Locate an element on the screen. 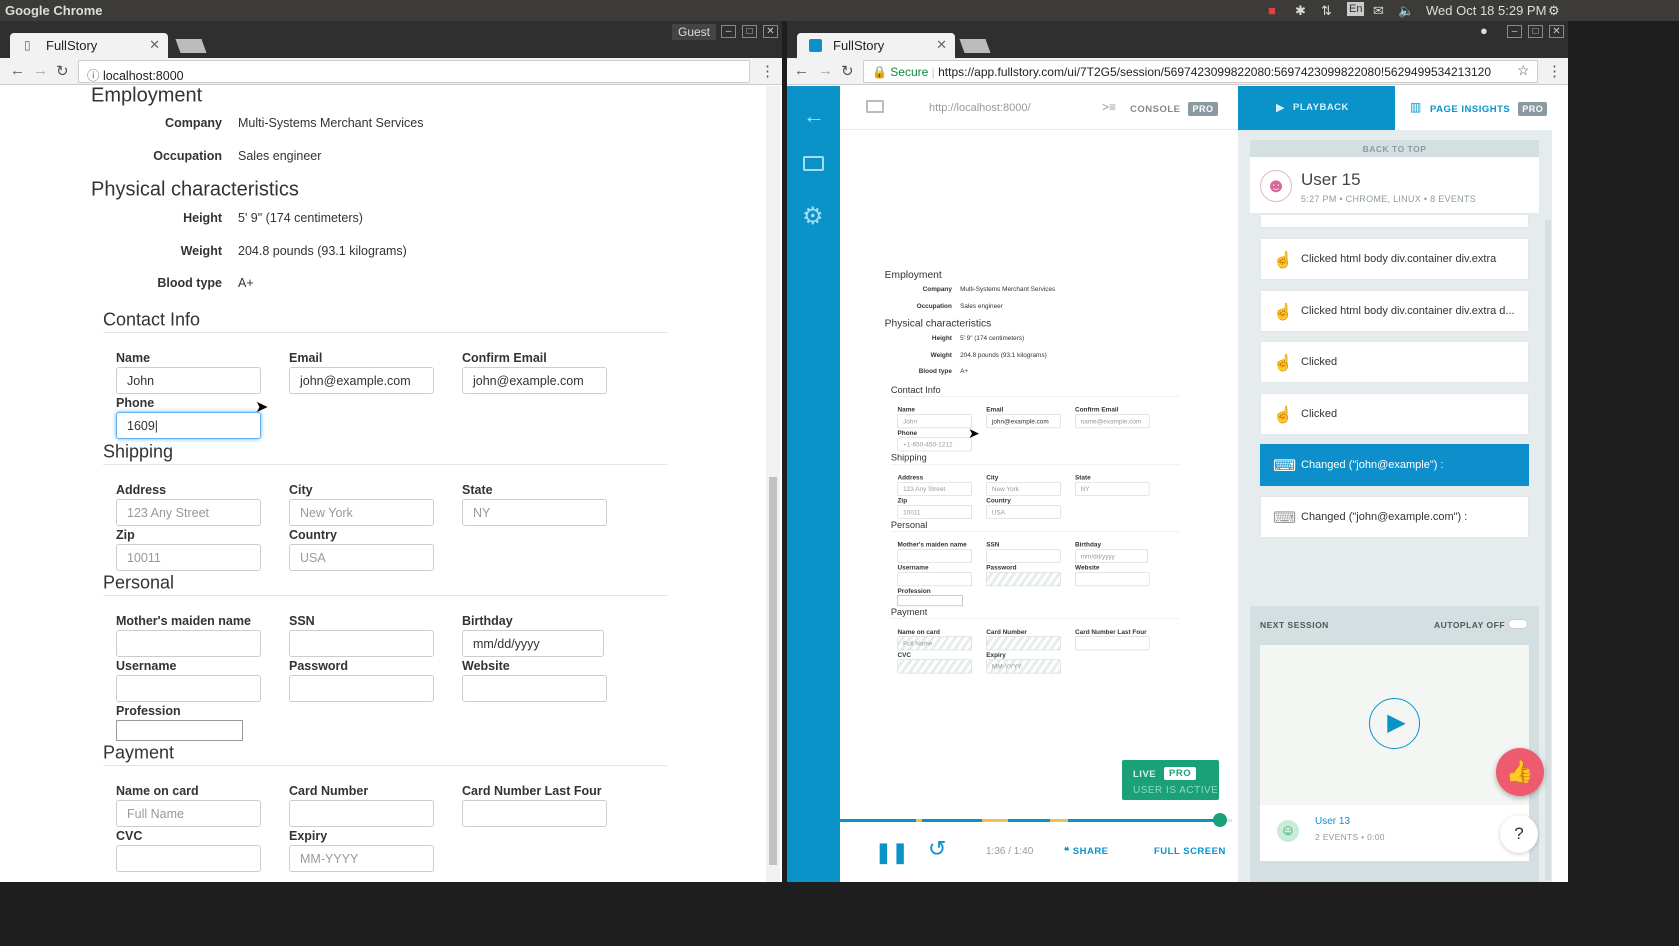 The image size is (1679, 946). network-icon: ⇅ is located at coordinates (1326, 11).